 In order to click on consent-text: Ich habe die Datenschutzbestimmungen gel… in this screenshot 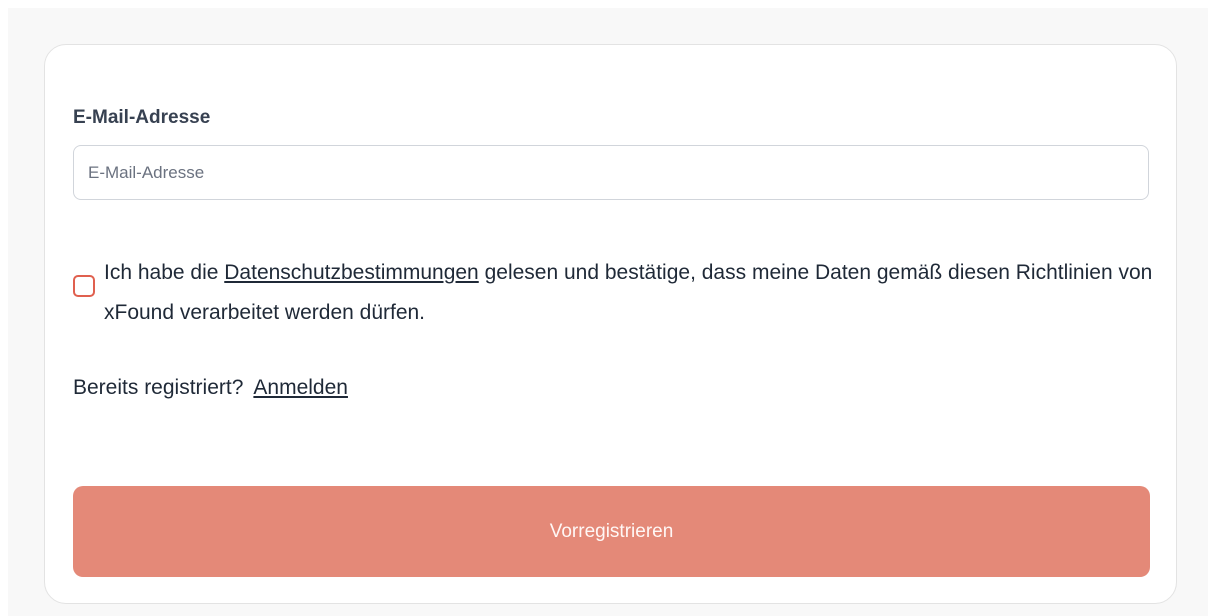, I will do `click(629, 293)`.